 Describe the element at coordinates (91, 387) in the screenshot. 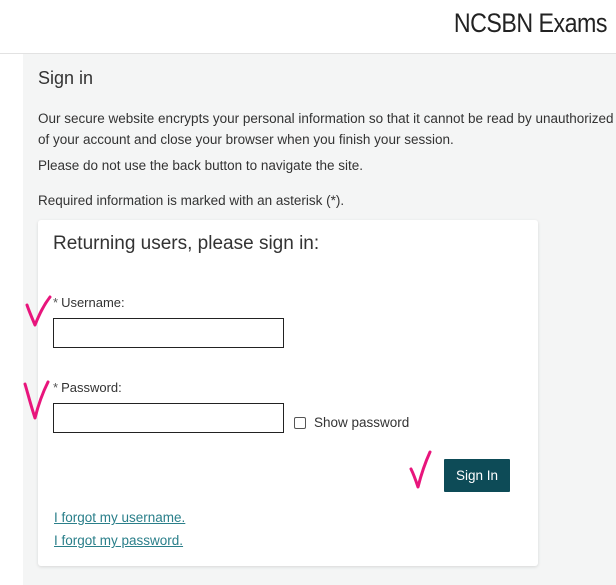

I see `password-label-text: Password:` at that location.